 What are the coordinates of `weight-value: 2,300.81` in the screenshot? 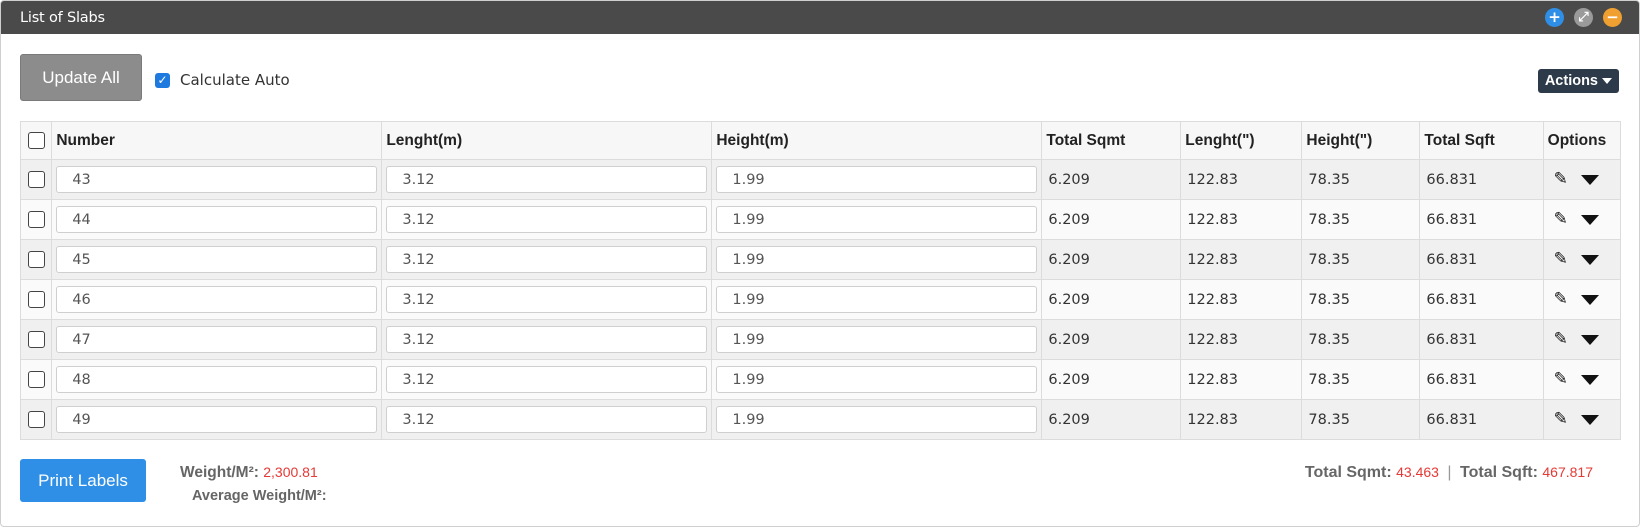 It's located at (290, 472).